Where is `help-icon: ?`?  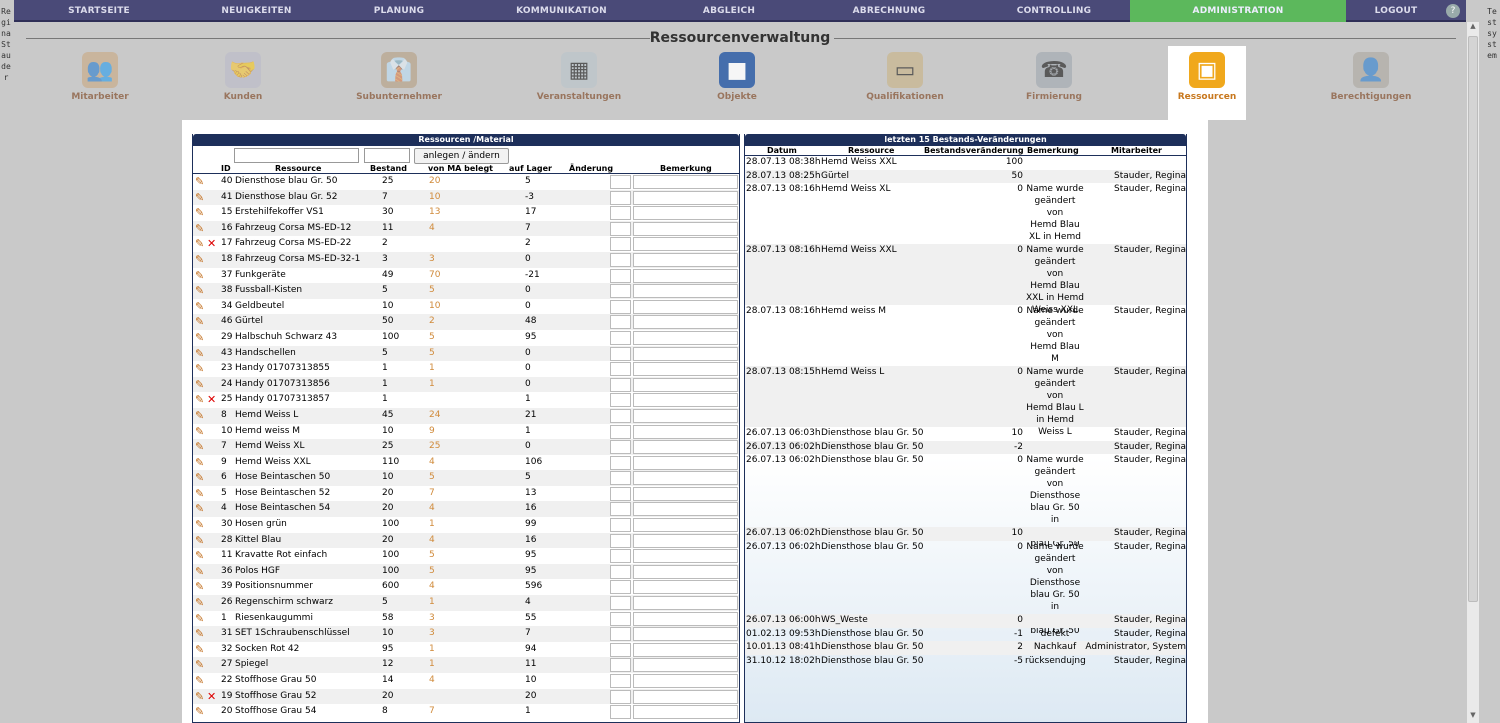 help-icon: ? is located at coordinates (1453, 11).